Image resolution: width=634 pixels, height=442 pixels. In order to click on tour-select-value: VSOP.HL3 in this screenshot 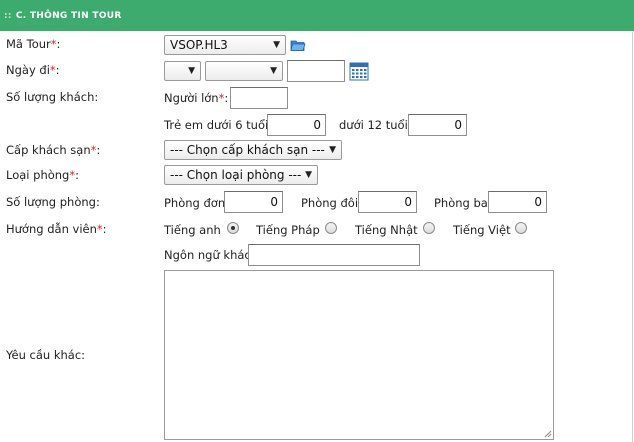, I will do `click(199, 45)`.